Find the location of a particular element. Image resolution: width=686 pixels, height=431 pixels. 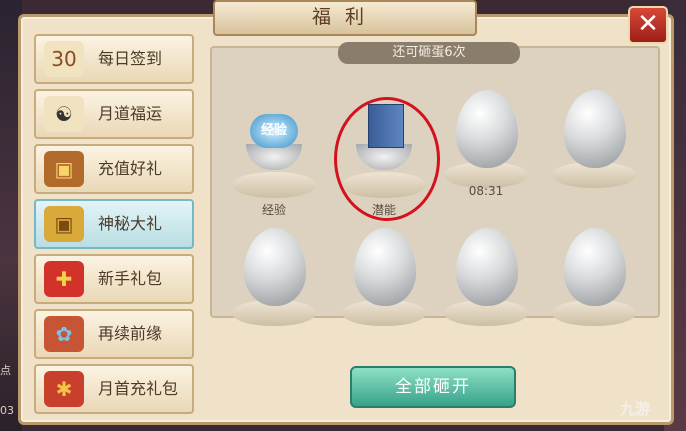

calendar-30-icon: 30 is located at coordinates (64, 59).